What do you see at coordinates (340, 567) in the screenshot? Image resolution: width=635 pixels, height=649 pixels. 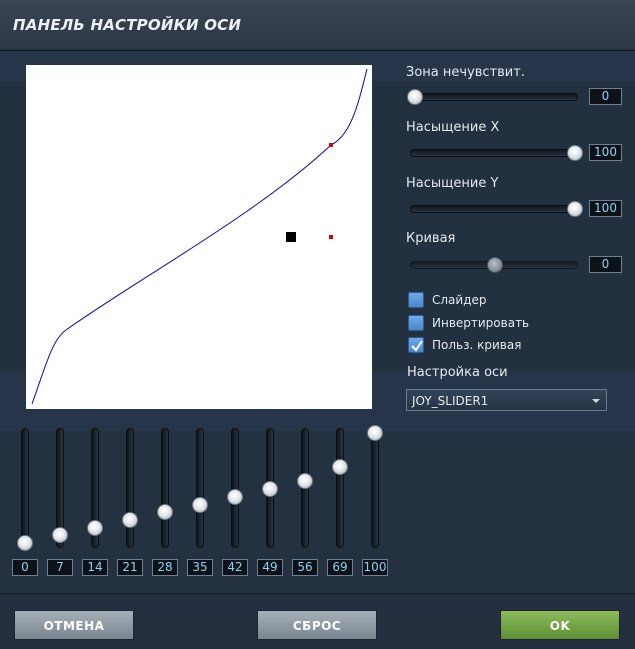 I see `curve-point-value: 69` at bounding box center [340, 567].